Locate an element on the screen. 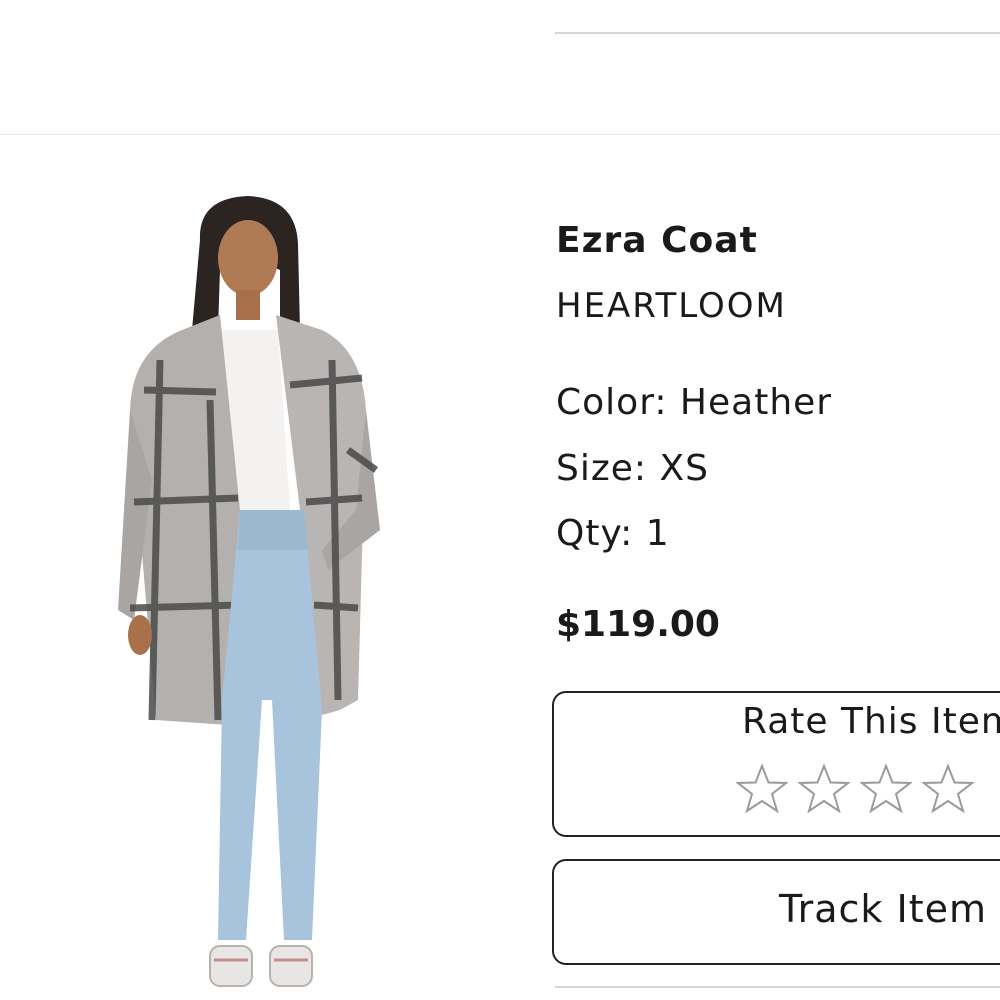 Image resolution: width=1000 pixels, height=1000 pixels. rate-item-card: Rate This Item is located at coordinates (776, 764).